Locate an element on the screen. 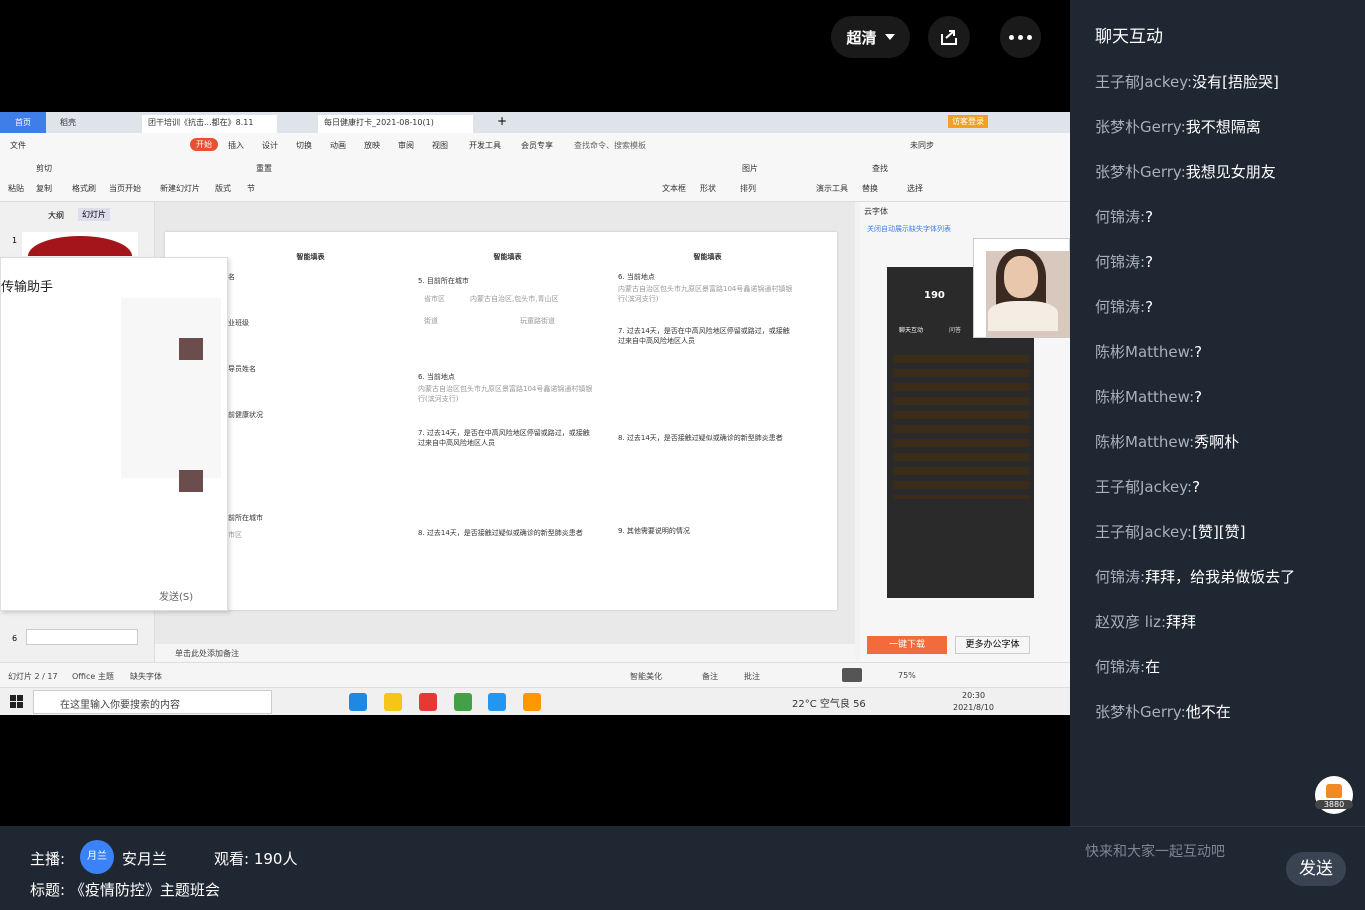 The width and height of the screenshot is (1365, 910). comments-toggle: 批注 is located at coordinates (752, 676).